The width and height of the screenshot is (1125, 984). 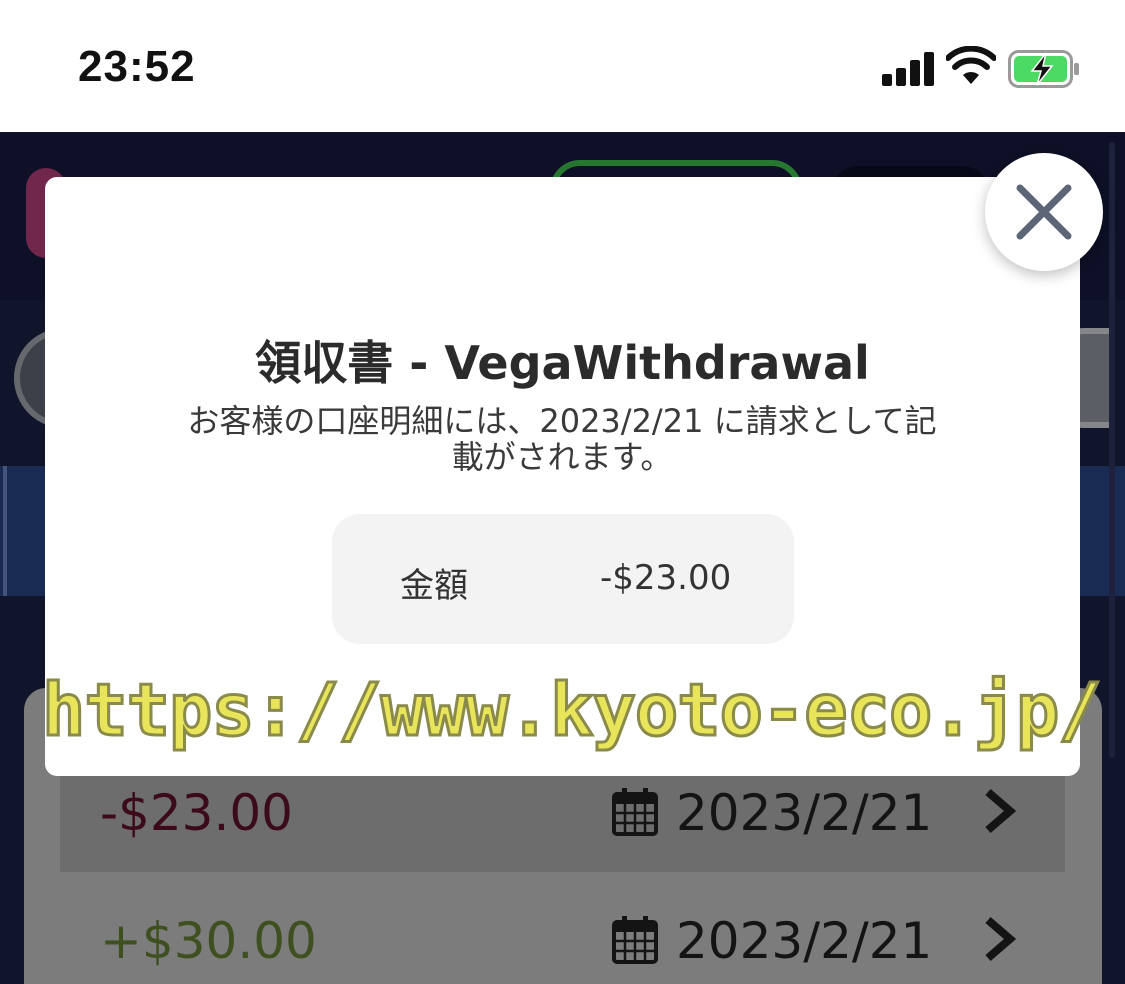 What do you see at coordinates (1043, 69) in the screenshot?
I see `battery-charging-icon` at bounding box center [1043, 69].